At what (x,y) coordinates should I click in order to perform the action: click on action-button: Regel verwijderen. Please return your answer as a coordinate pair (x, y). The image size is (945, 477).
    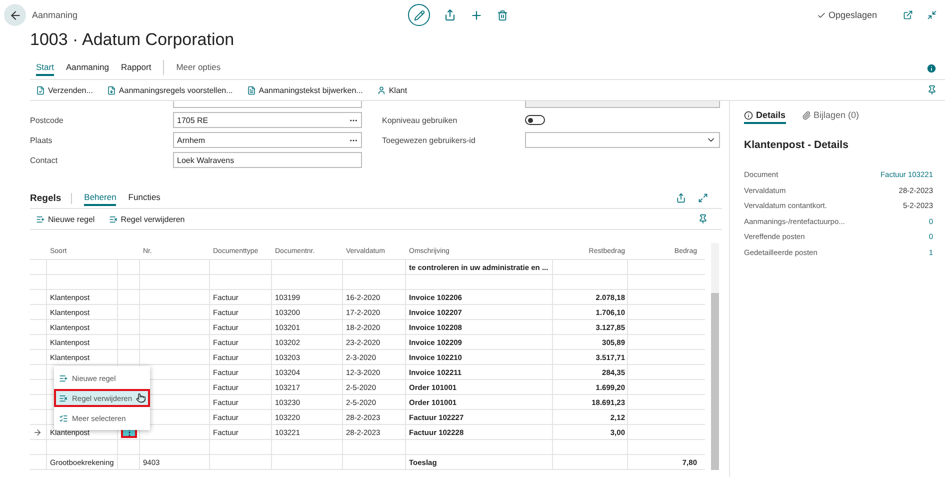
    Looking at the image, I should click on (146, 219).